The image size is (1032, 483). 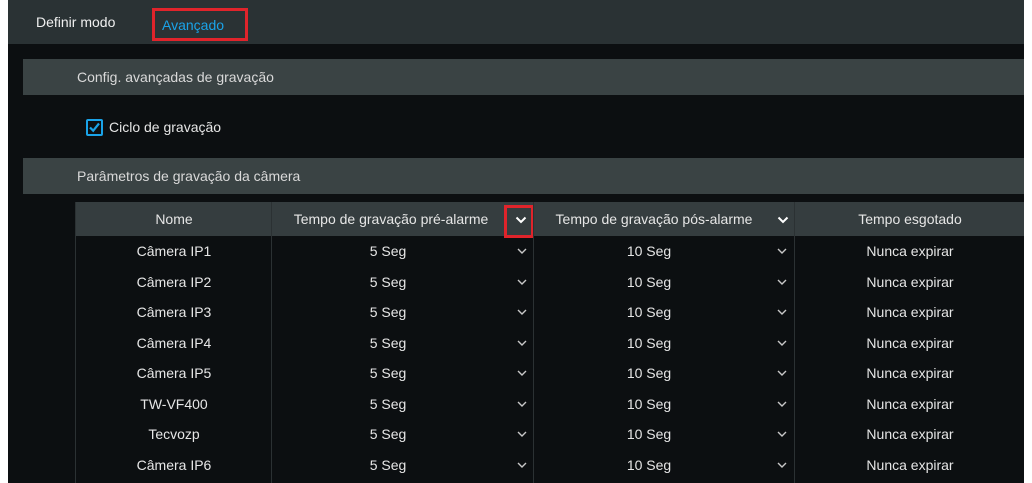 I want to click on cycle-record-checkbox-row: Ciclo de gravação, so click(x=153, y=127).